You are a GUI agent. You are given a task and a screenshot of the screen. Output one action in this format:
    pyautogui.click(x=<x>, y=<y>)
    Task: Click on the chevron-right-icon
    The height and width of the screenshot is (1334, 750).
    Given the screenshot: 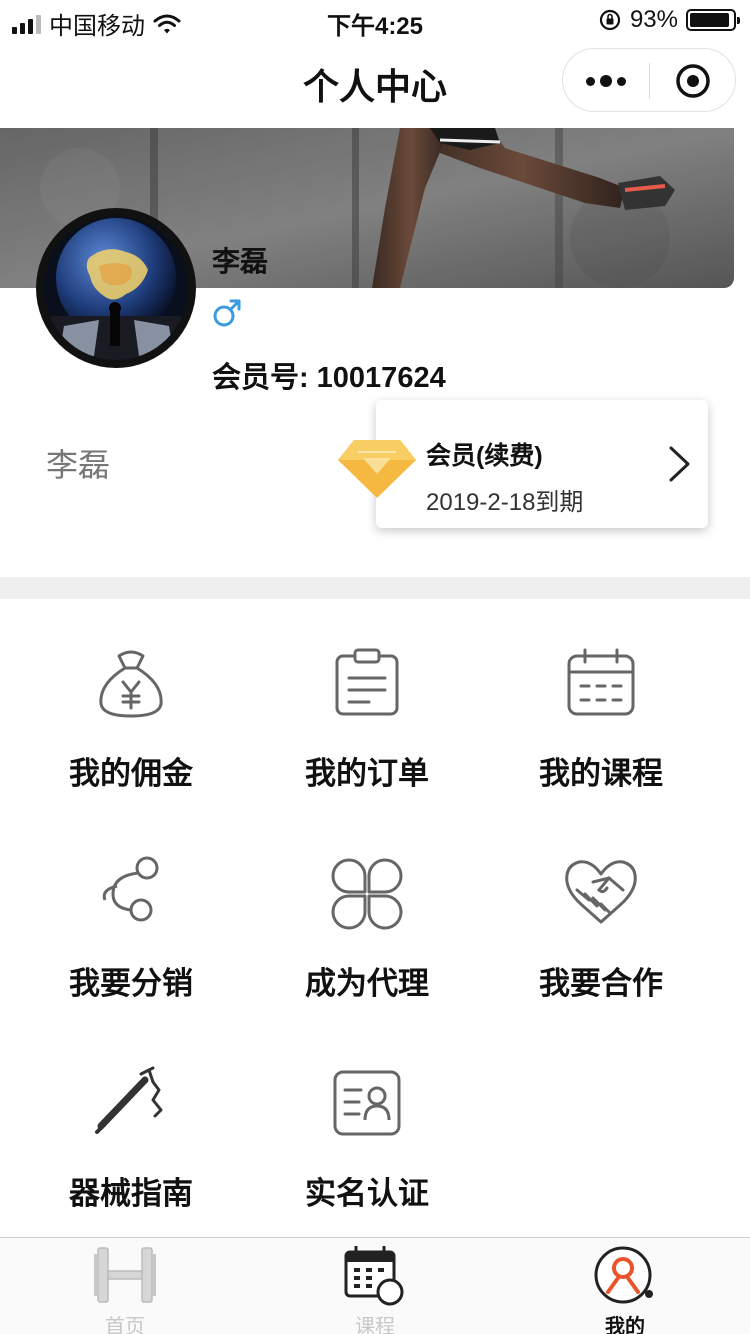 What is the action you would take?
    pyautogui.click(x=680, y=466)
    